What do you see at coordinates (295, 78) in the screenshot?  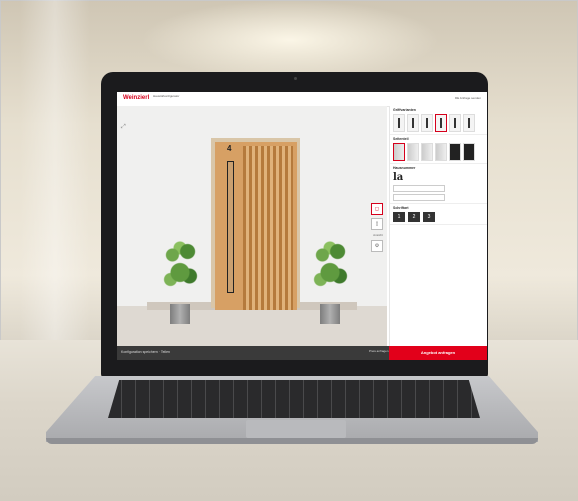 I see `webcam-icon` at bounding box center [295, 78].